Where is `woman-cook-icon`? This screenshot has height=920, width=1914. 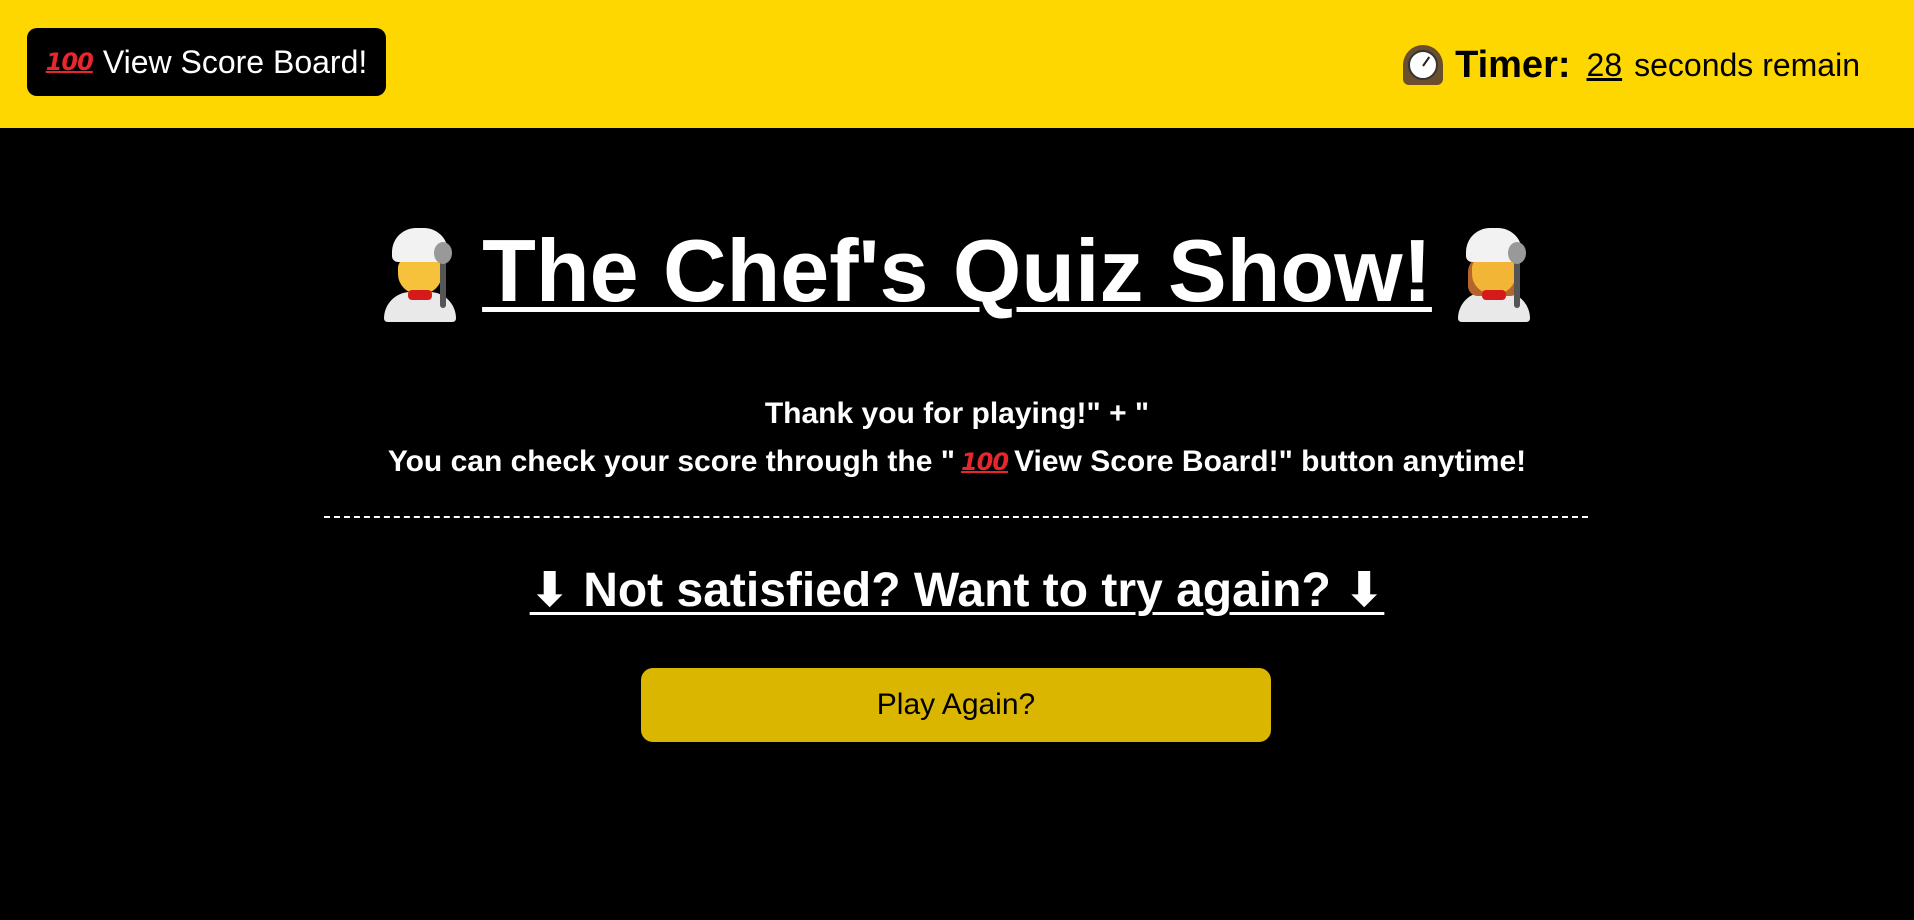
woman-cook-icon is located at coordinates (1494, 275).